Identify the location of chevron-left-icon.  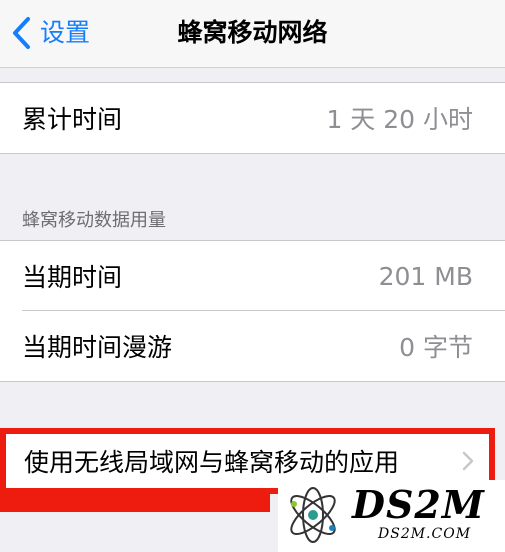
(21, 33).